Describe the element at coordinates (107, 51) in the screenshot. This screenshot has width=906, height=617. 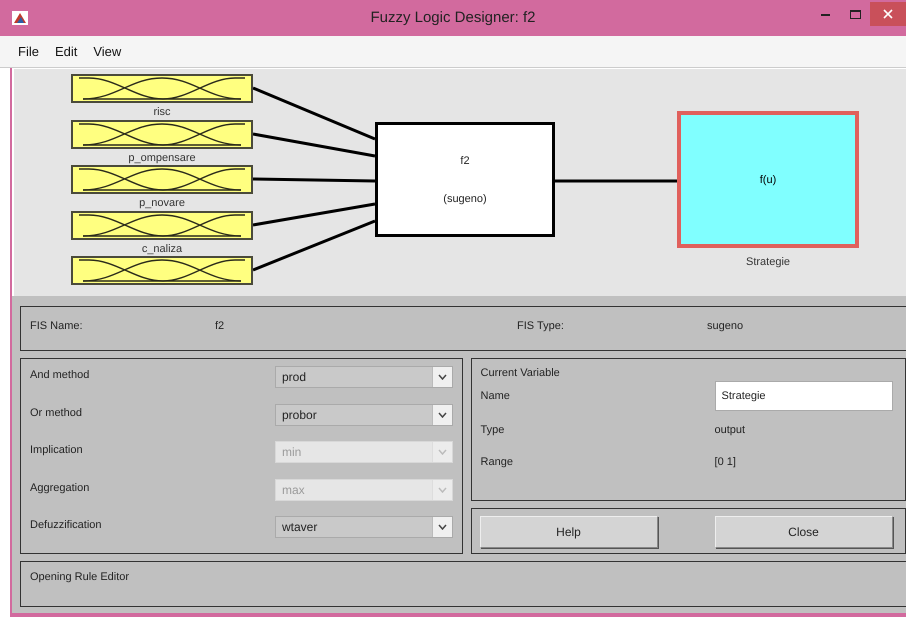
I see `menu-item: View` at that location.